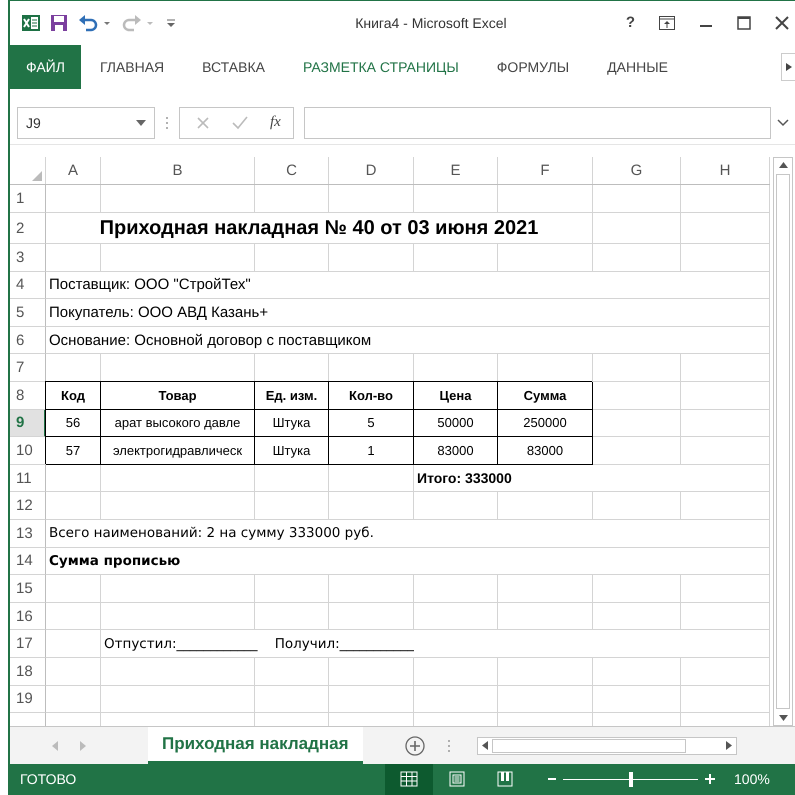 The height and width of the screenshot is (795, 795). Describe the element at coordinates (782, 23) in the screenshot. I see `close-icon` at that location.